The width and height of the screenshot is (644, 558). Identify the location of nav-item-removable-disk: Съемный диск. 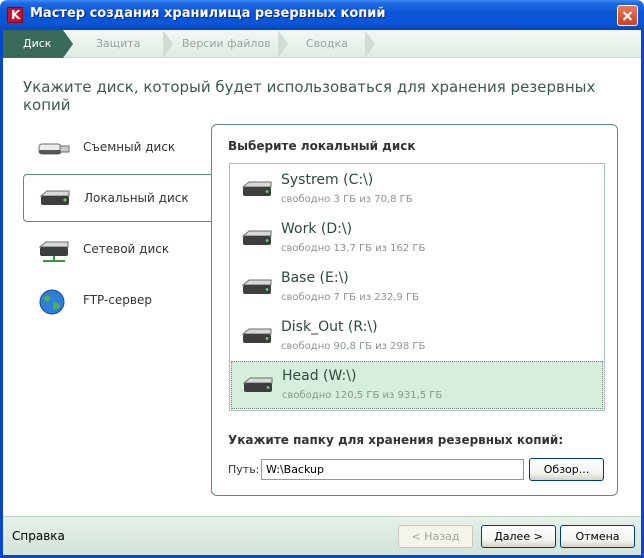
(117, 148).